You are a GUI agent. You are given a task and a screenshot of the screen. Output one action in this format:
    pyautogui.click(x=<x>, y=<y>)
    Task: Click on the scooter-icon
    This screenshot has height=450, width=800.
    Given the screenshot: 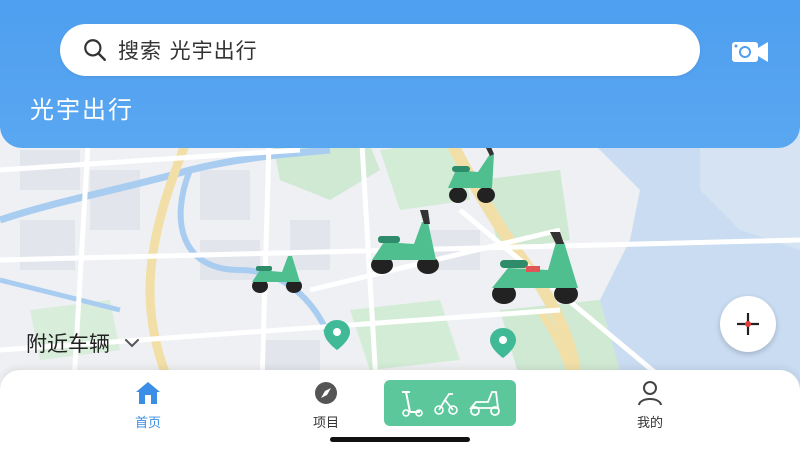 What is the action you would take?
    pyautogui.click(x=484, y=403)
    